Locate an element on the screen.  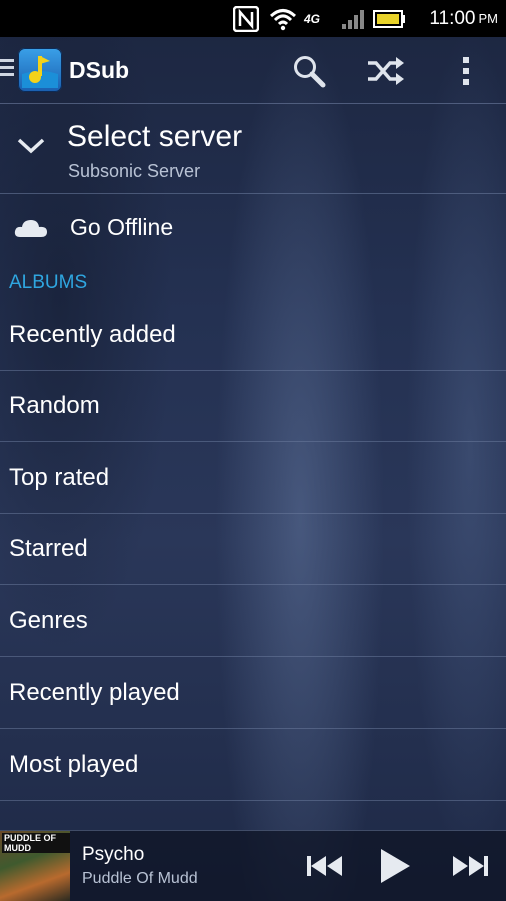
albums-section-header: ALBUMS is located at coordinates (48, 282).